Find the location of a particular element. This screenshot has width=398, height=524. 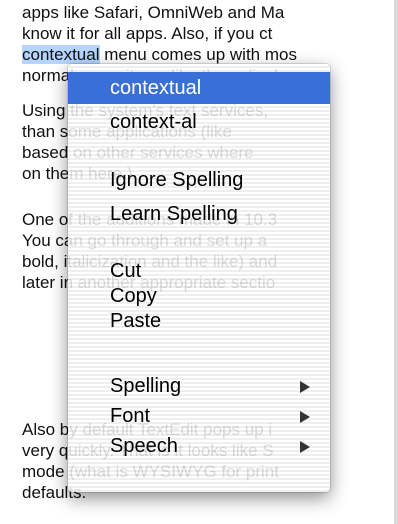

menu-item-spelling: Spelling is located at coordinates (199, 386).